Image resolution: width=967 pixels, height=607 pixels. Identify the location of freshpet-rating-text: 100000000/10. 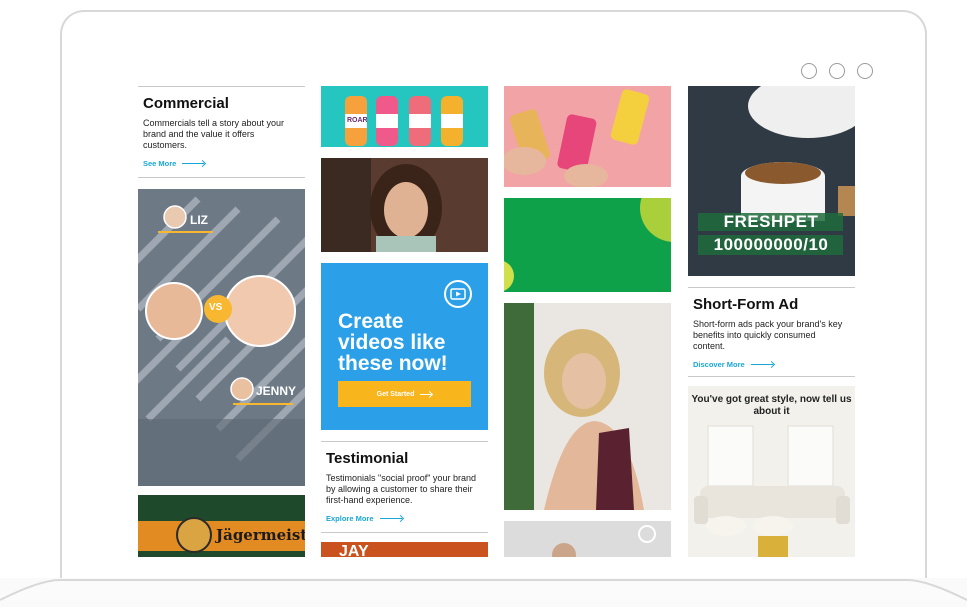
(771, 244).